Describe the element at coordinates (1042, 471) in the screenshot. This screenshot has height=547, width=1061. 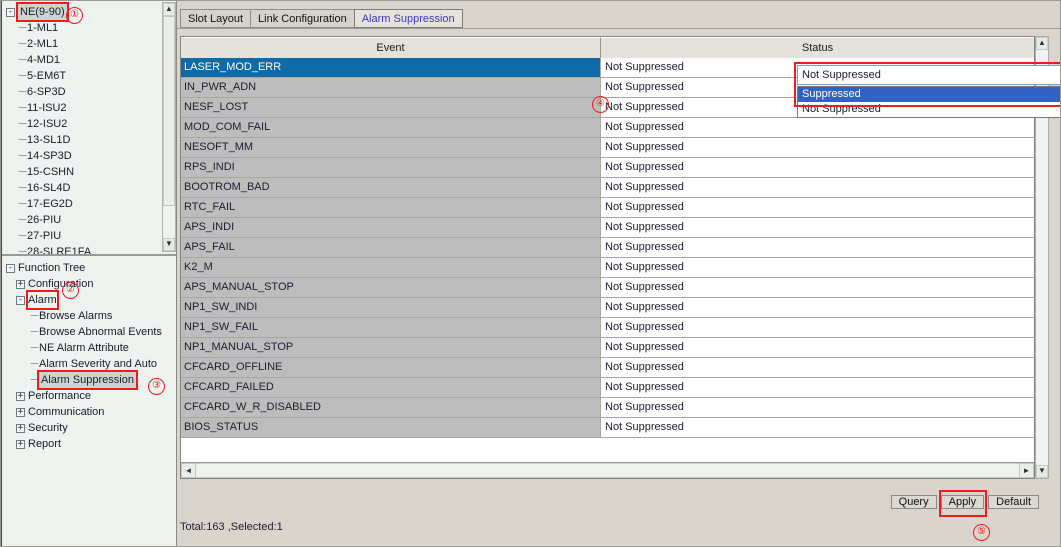
I see `table-scroll-down-icon: ▼` at that location.